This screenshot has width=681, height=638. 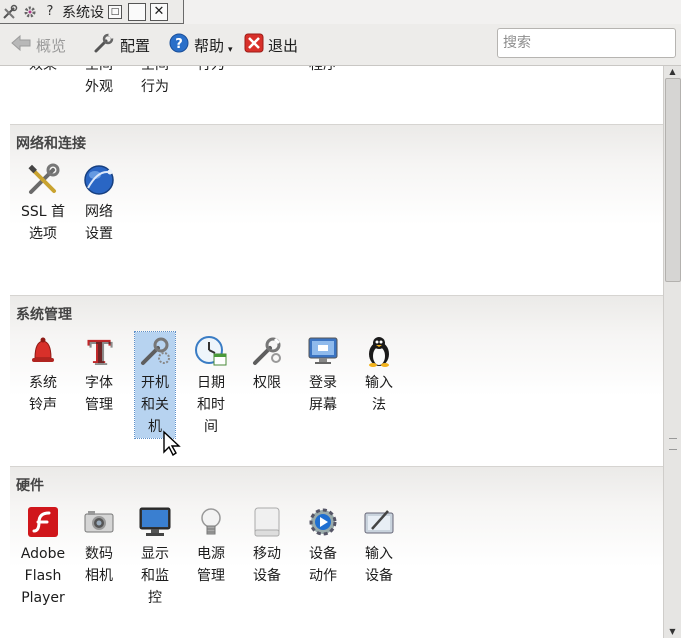 What do you see at coordinates (51, 144) in the screenshot?
I see `section-title: 网络和连接` at bounding box center [51, 144].